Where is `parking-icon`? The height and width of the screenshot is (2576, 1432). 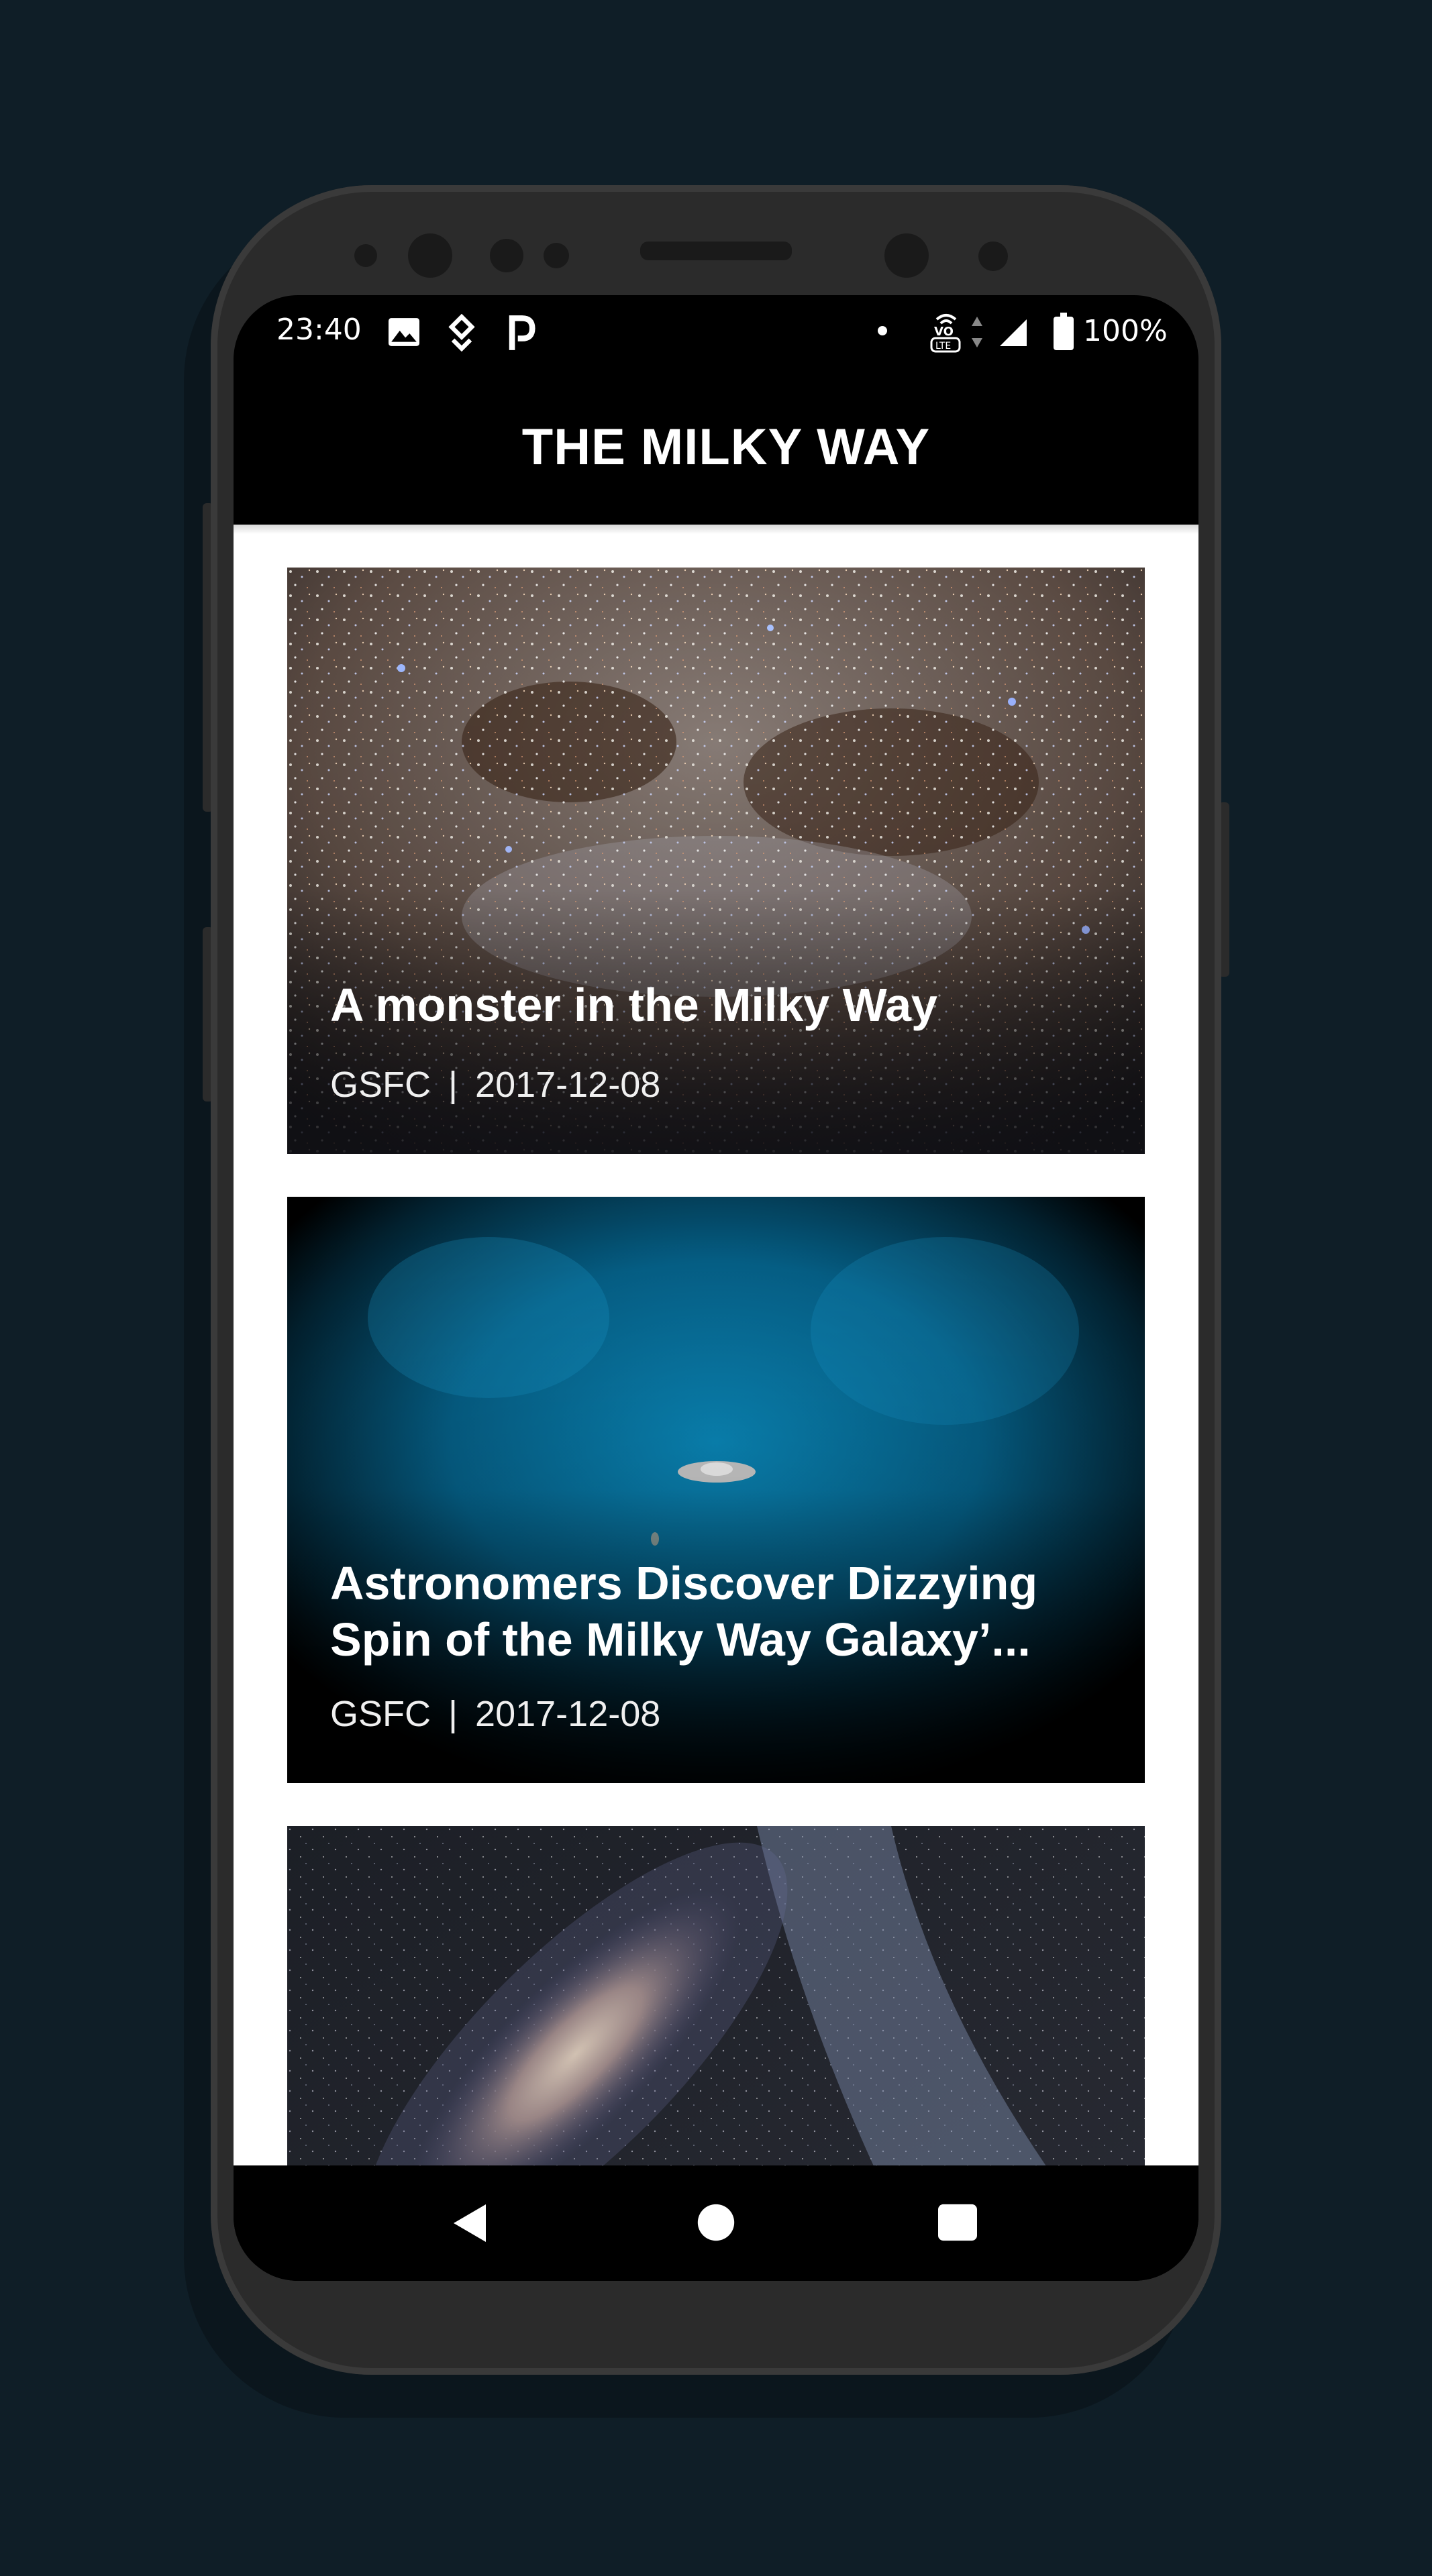 parking-icon is located at coordinates (520, 333).